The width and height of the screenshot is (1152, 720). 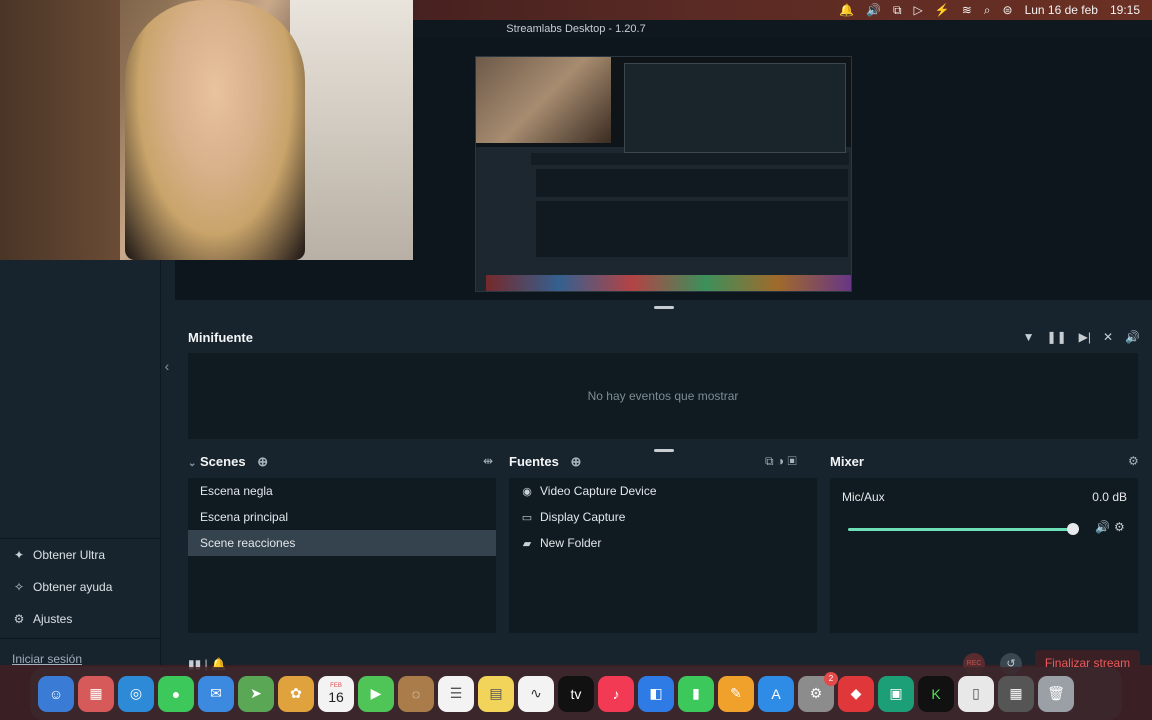 What do you see at coordinates (47, 659) in the screenshot?
I see `login-link: Iniciar sesión` at bounding box center [47, 659].